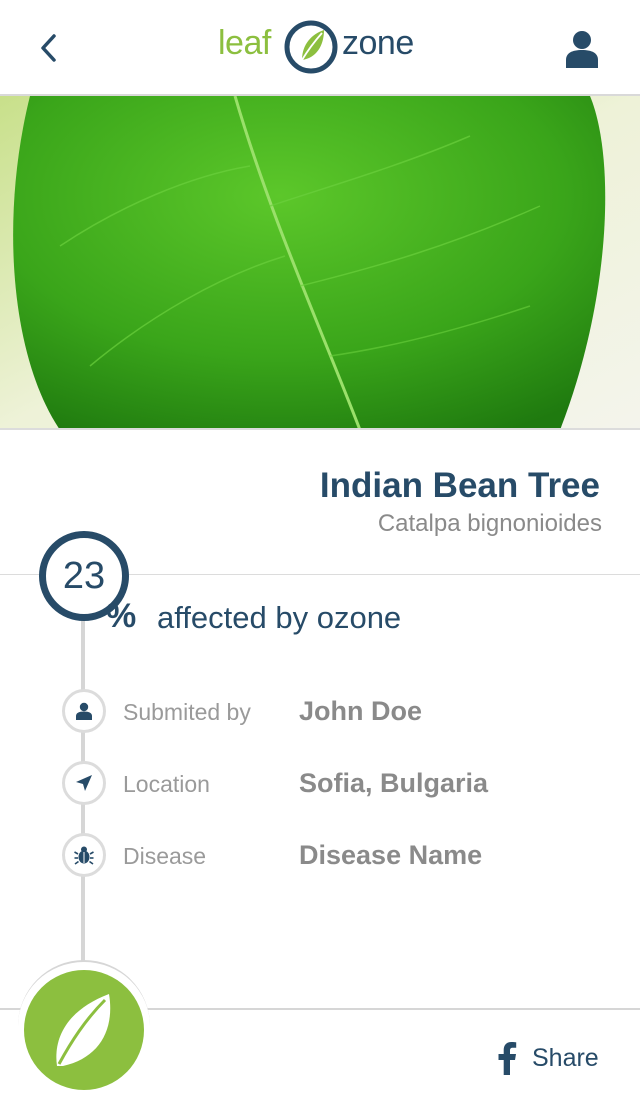 The height and width of the screenshot is (1104, 640). What do you see at coordinates (84, 783) in the screenshot?
I see `location-arrow-icon` at bounding box center [84, 783].